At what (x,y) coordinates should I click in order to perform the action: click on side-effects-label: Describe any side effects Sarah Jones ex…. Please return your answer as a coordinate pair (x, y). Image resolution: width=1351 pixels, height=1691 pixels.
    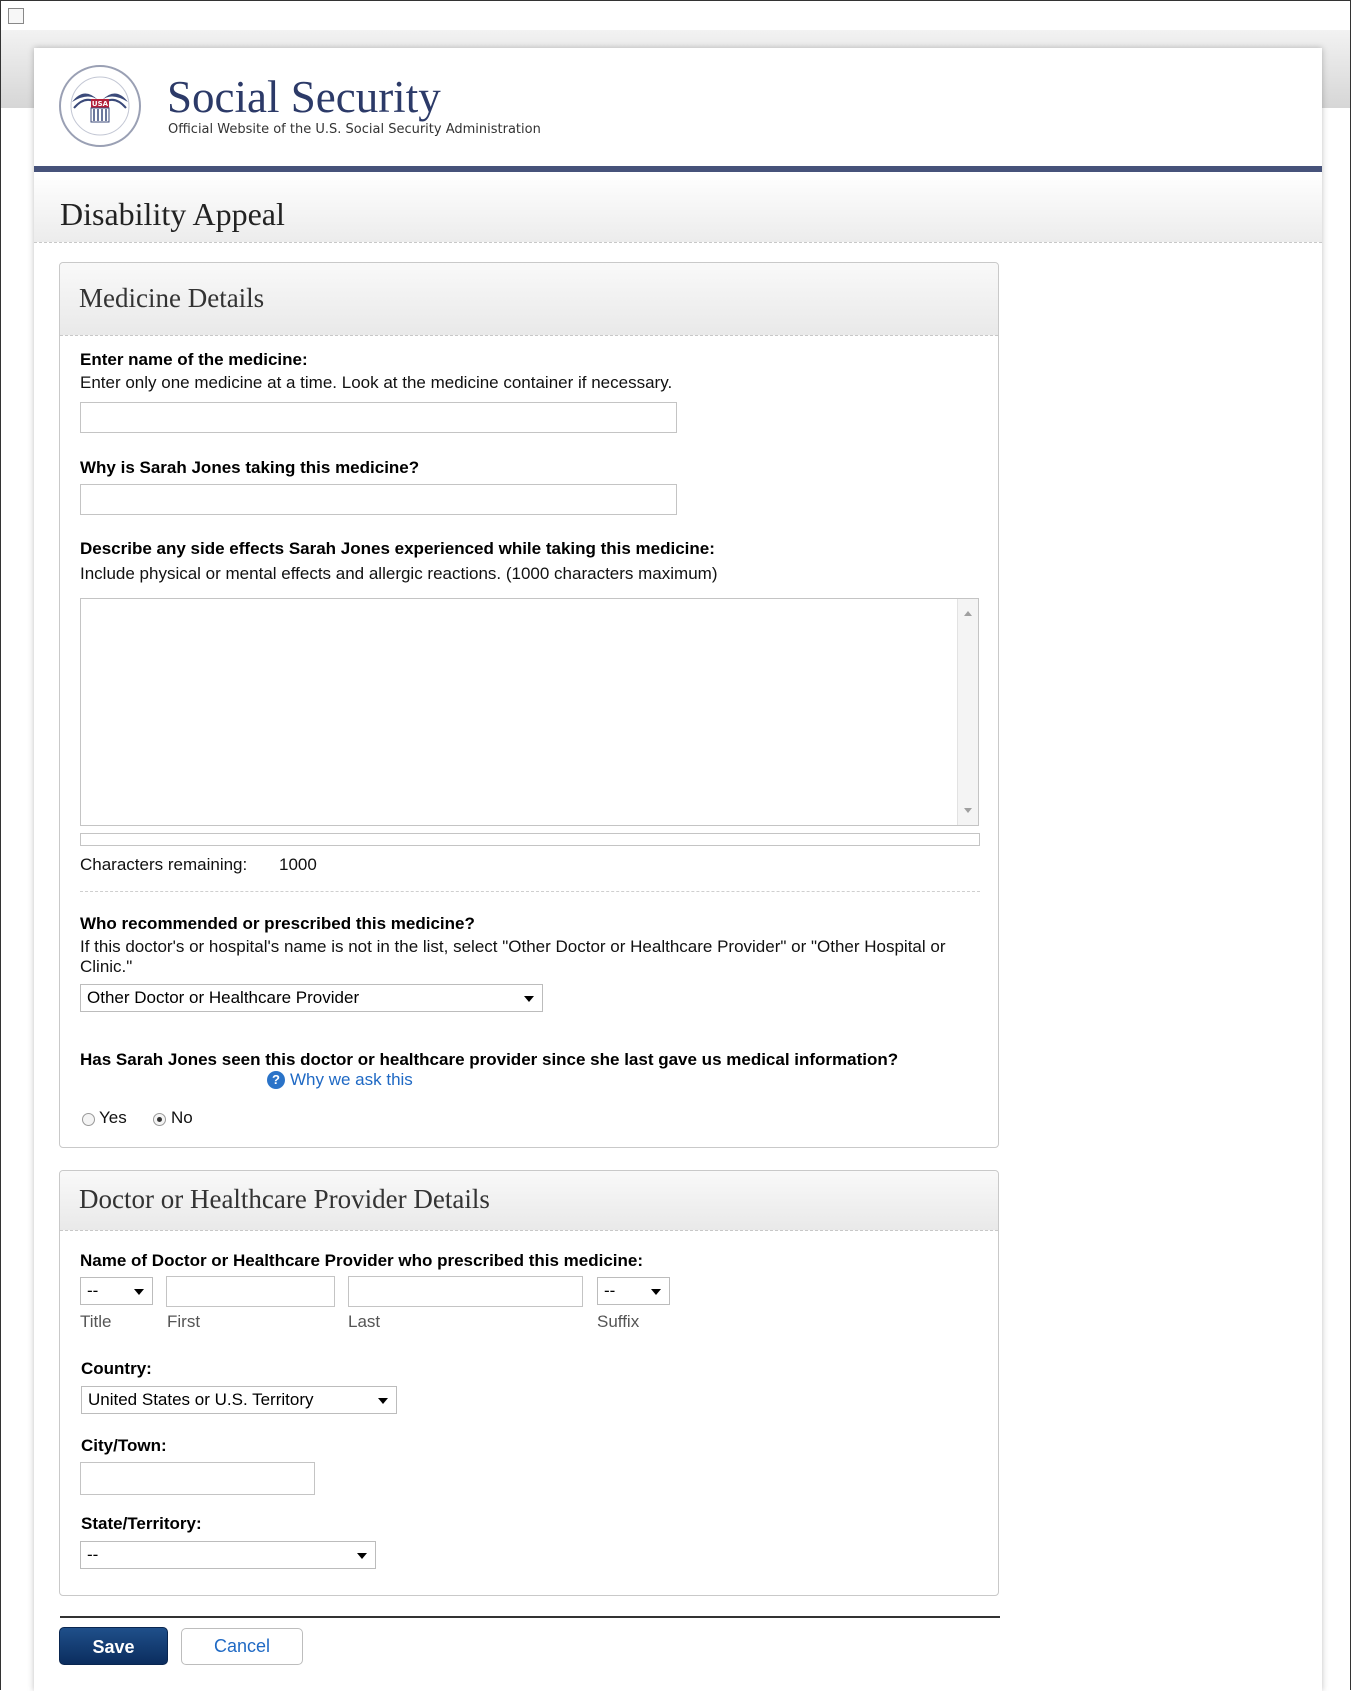
    Looking at the image, I should click on (397, 548).